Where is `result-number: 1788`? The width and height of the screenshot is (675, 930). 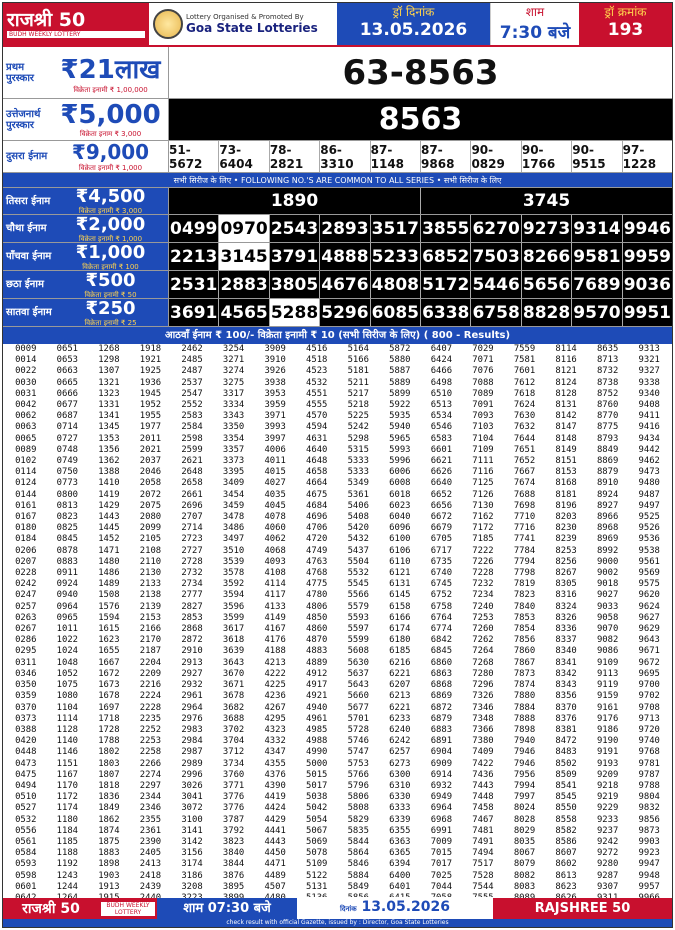
result-number: 1788 is located at coordinates (109, 741).